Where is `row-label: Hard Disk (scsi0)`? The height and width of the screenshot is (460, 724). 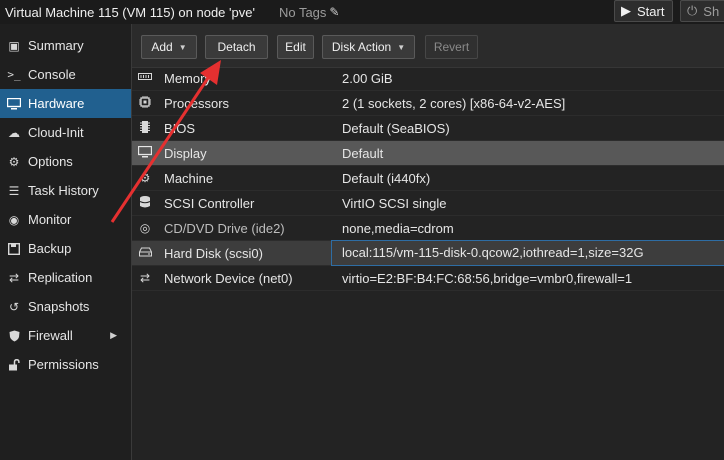
row-label: Hard Disk (scsi0) is located at coordinates (213, 253).